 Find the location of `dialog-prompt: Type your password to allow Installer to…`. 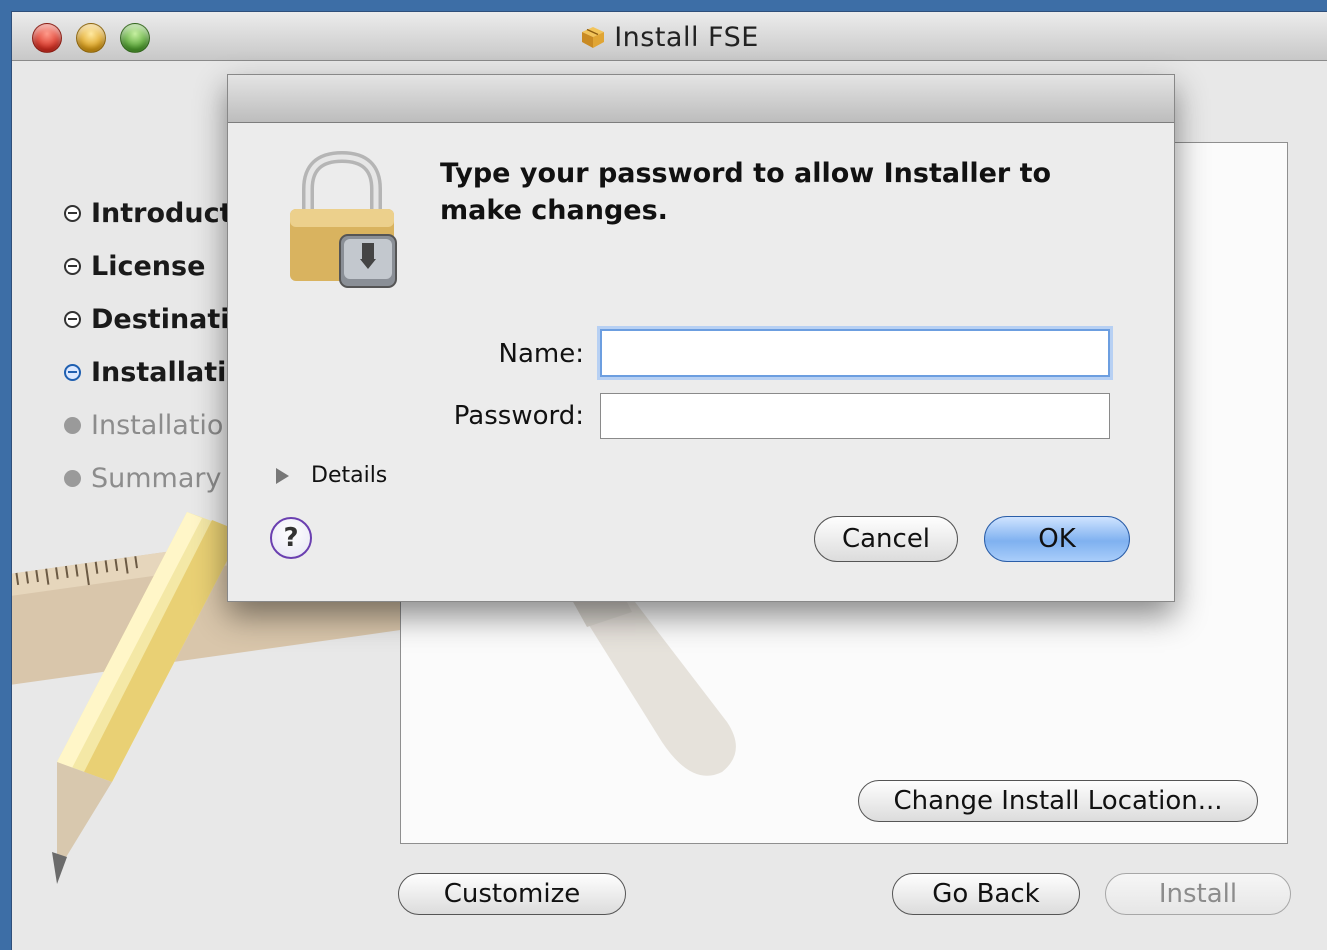

dialog-prompt: Type your password to allow Installer to… is located at coordinates (746, 192).